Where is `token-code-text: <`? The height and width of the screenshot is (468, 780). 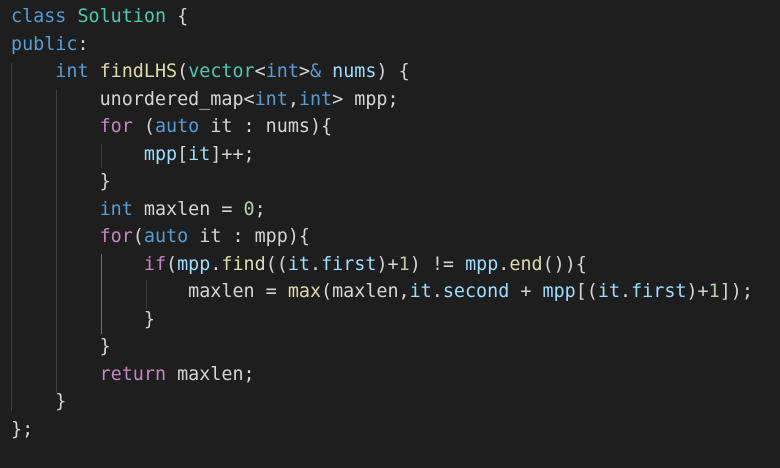
token-code-text: < is located at coordinates (260, 71).